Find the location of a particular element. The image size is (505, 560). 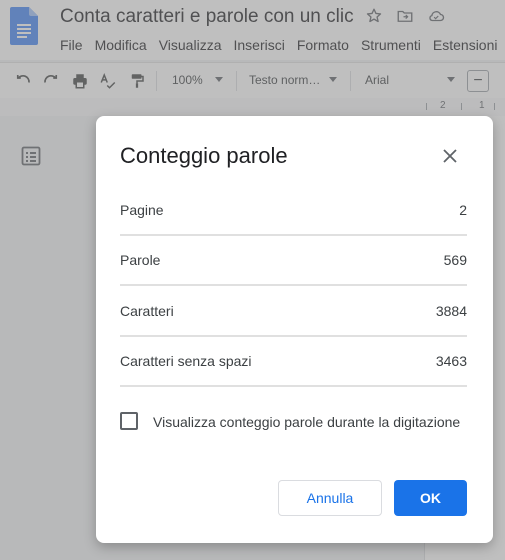

stat-value: 3884 is located at coordinates (451, 311).